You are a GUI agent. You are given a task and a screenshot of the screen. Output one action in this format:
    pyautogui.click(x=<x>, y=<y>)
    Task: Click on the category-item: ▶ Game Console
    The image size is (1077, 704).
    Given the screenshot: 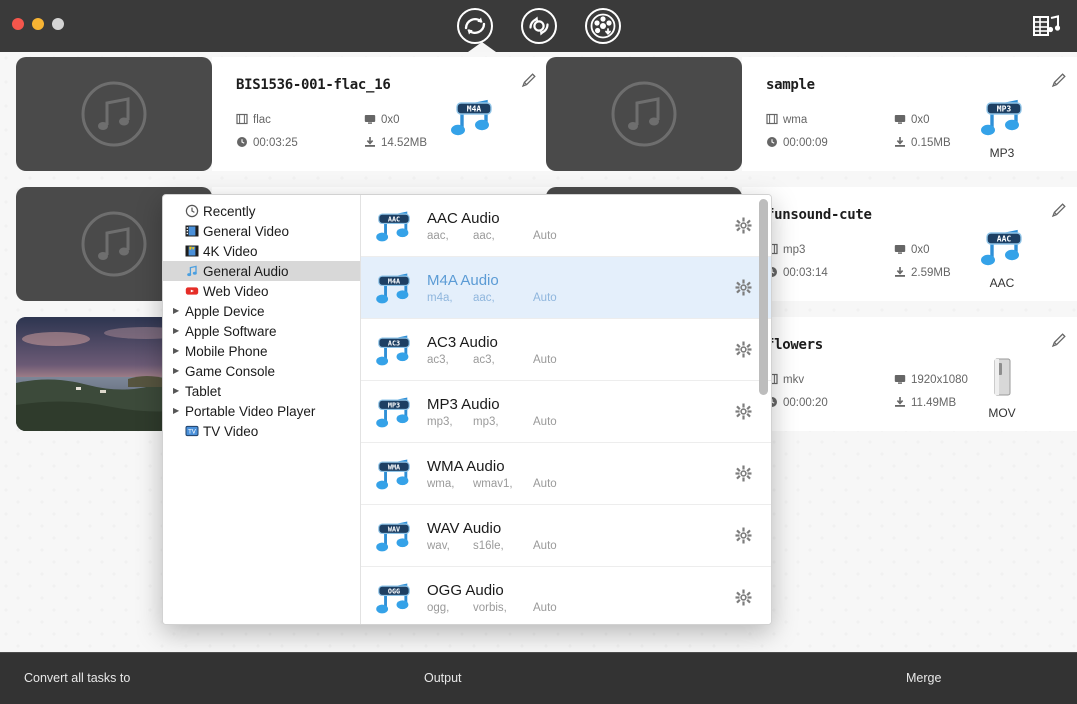 What is the action you would take?
    pyautogui.click(x=261, y=371)
    